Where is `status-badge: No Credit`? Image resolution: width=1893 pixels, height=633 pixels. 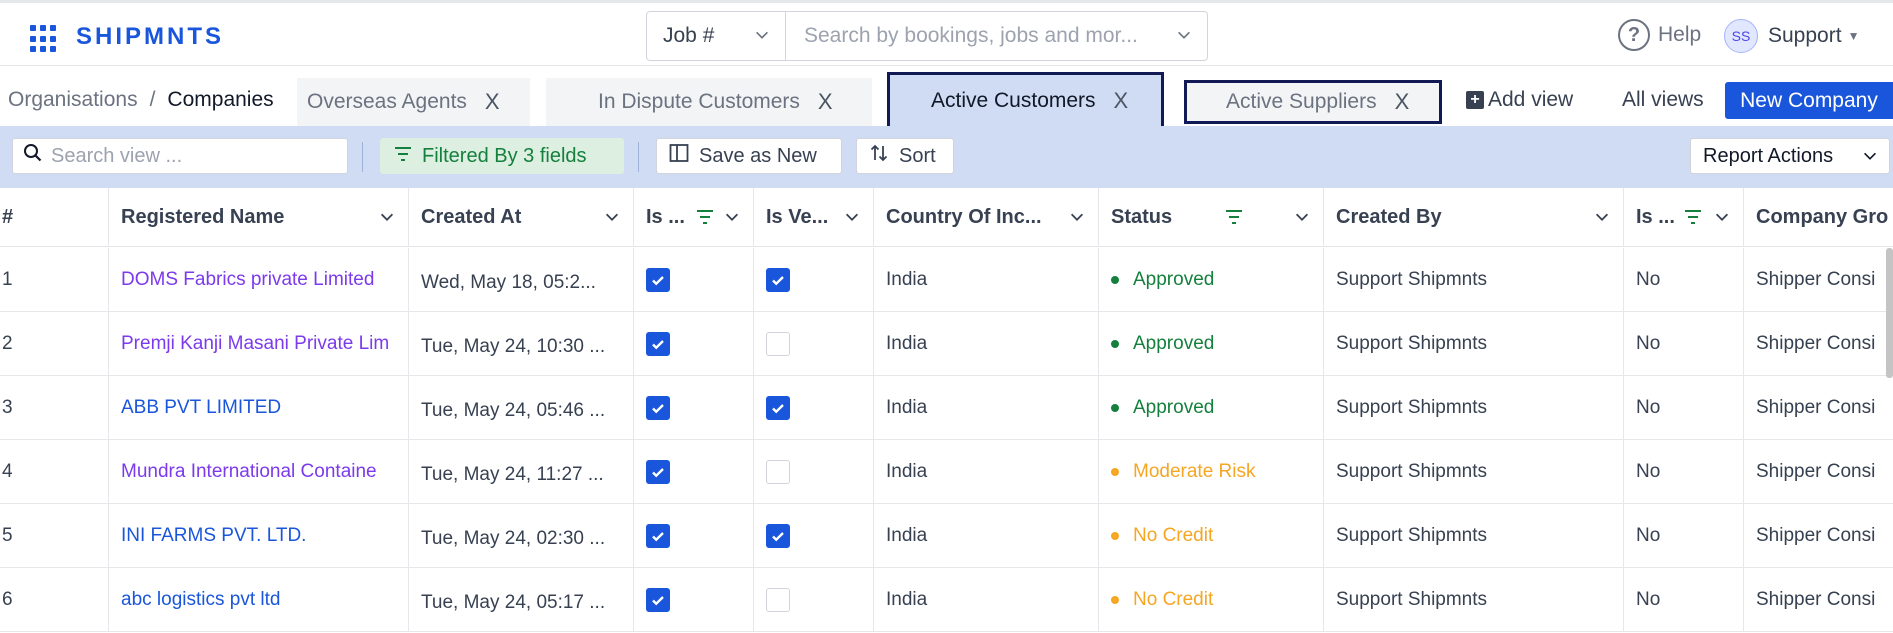 status-badge: No Credit is located at coordinates (1173, 535).